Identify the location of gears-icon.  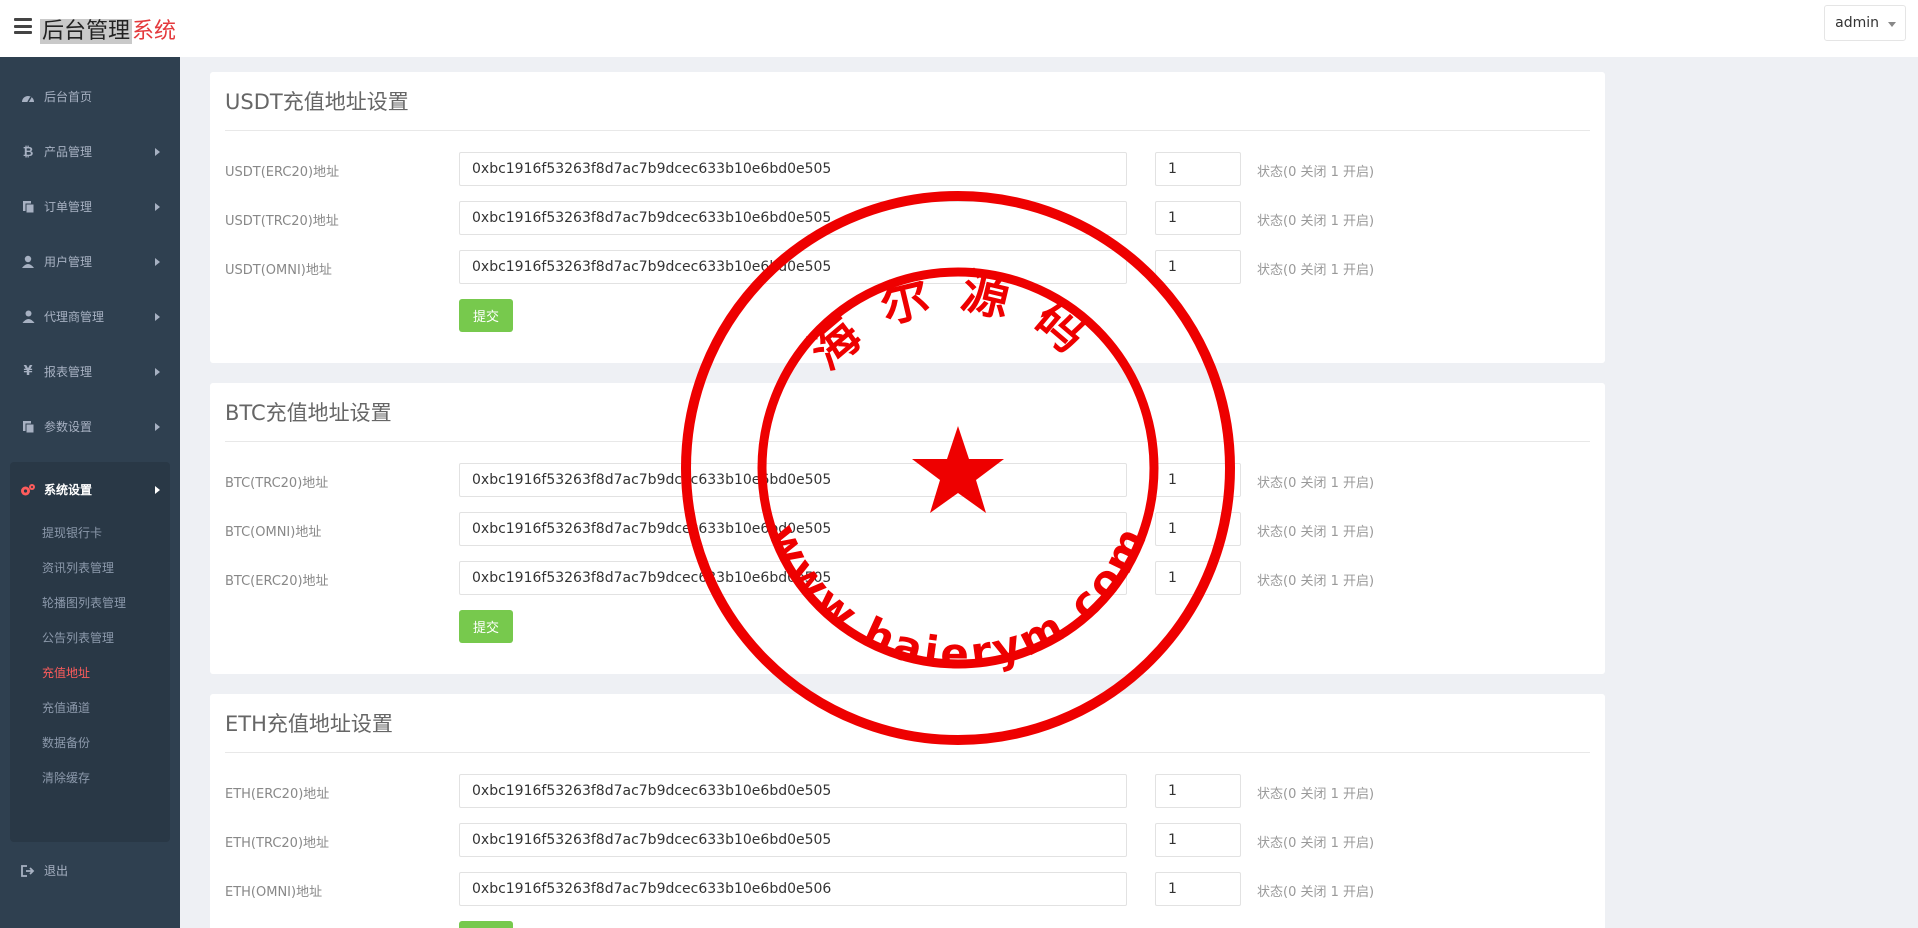
(28, 490).